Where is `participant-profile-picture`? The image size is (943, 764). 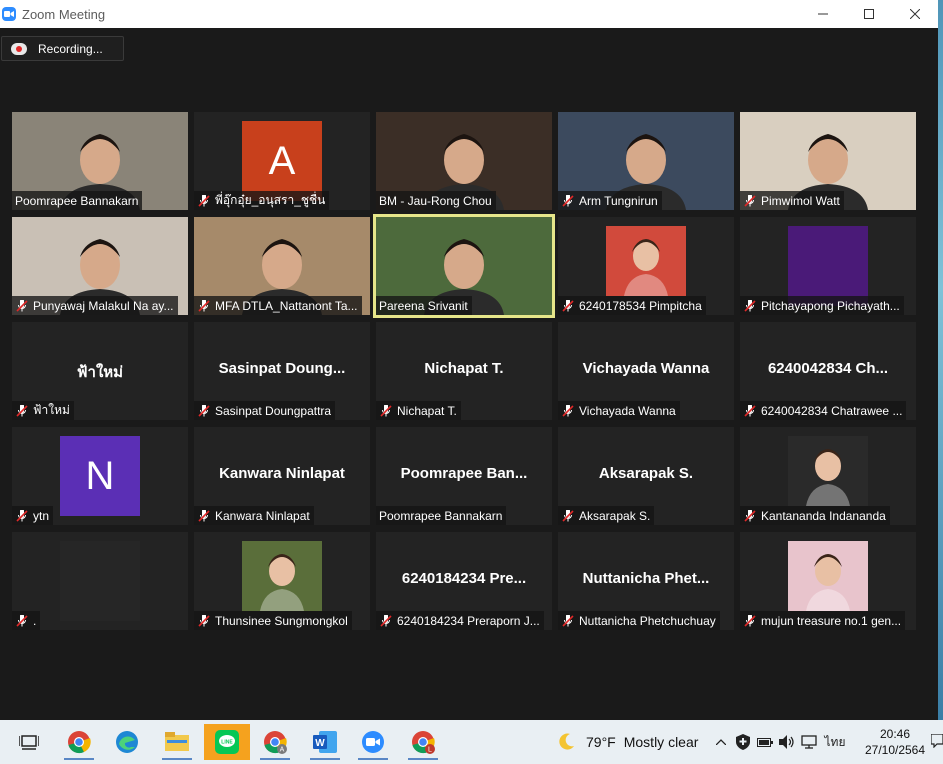 participant-profile-picture is located at coordinates (828, 471).